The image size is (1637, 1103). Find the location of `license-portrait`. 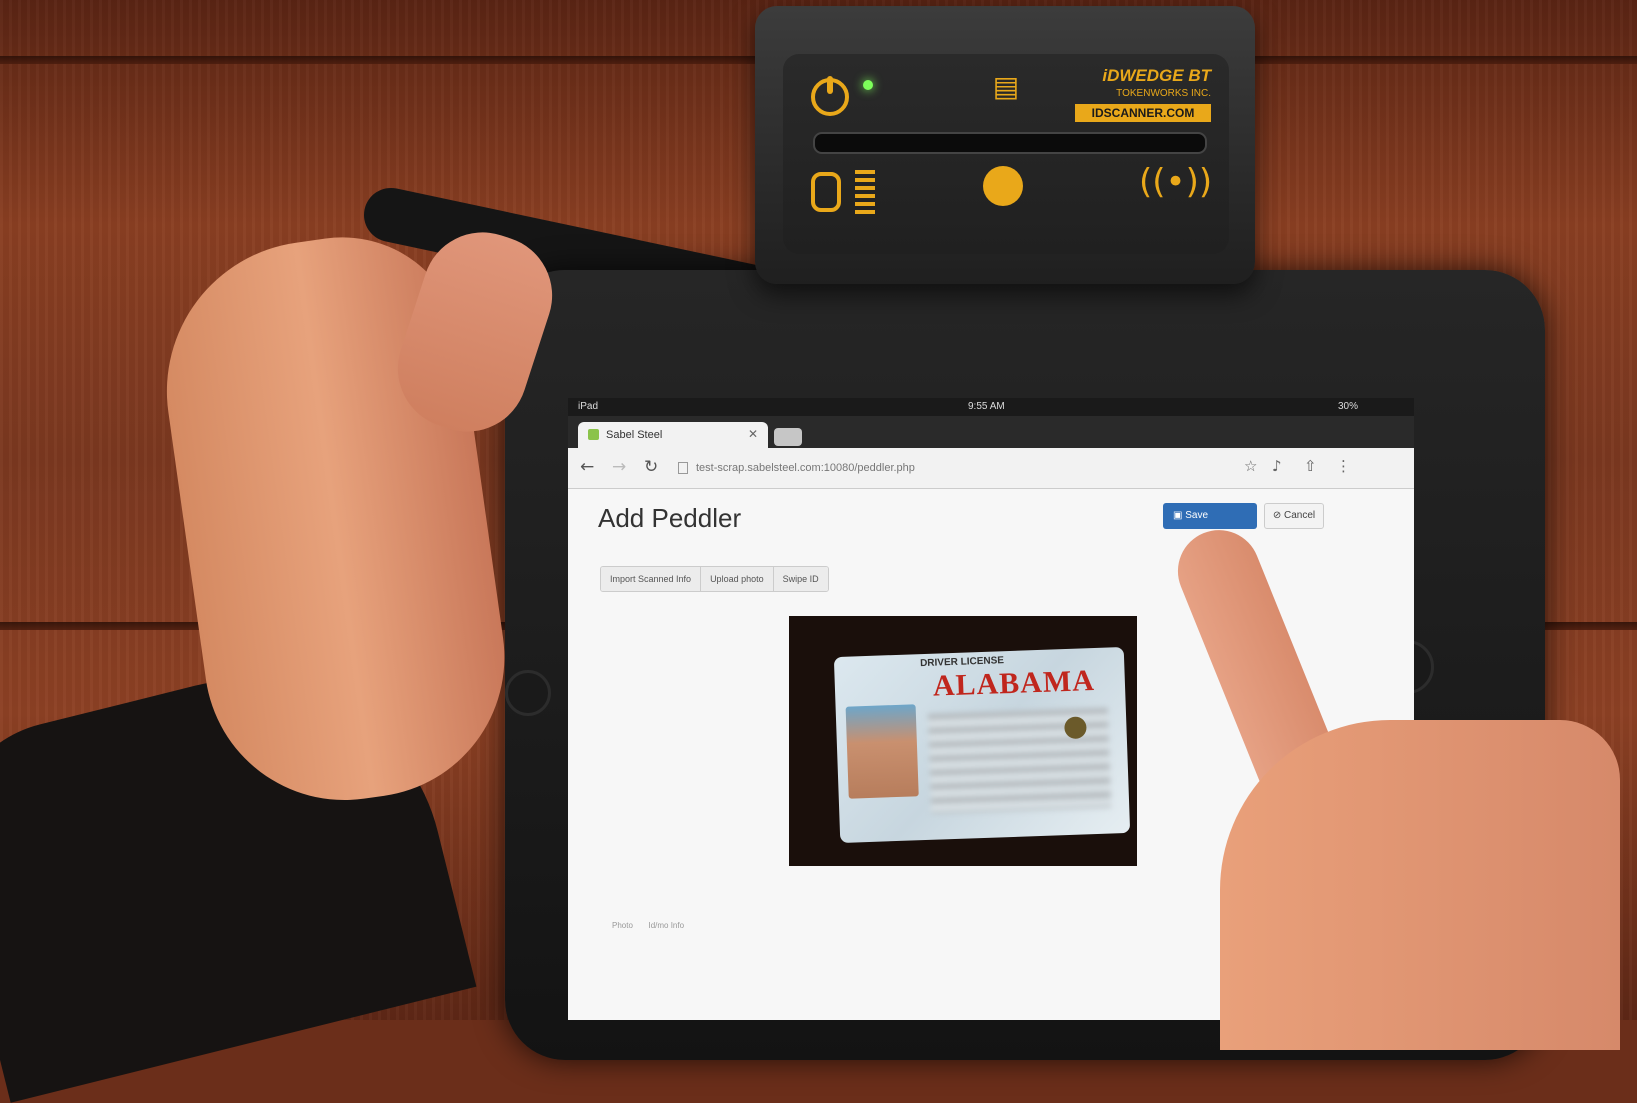

license-portrait is located at coordinates (882, 751).